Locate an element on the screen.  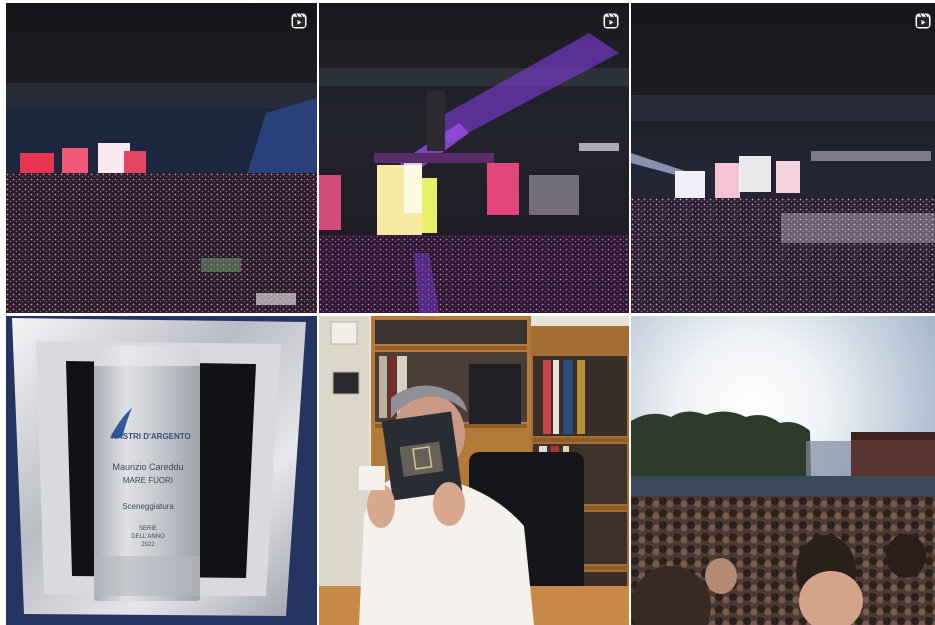
award-line1: SERIE is located at coordinates (147, 529).